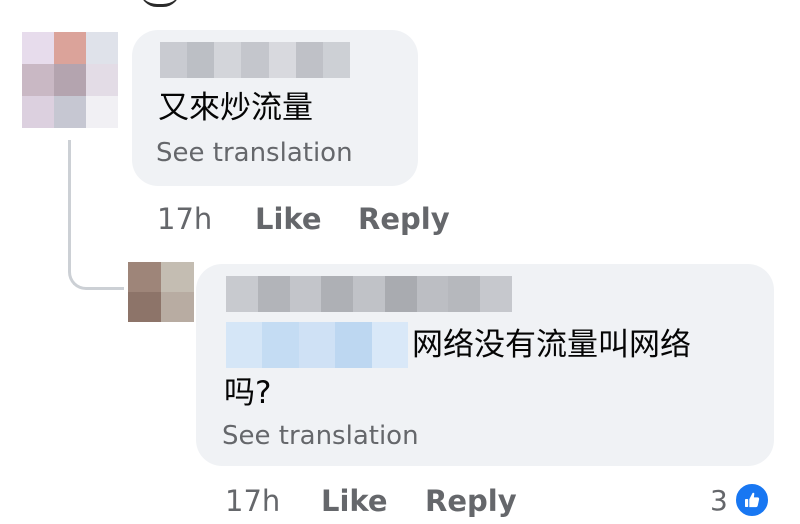 The image size is (800, 524). I want to click on reply-text: 网络没有流量叫网络, so click(551, 345).